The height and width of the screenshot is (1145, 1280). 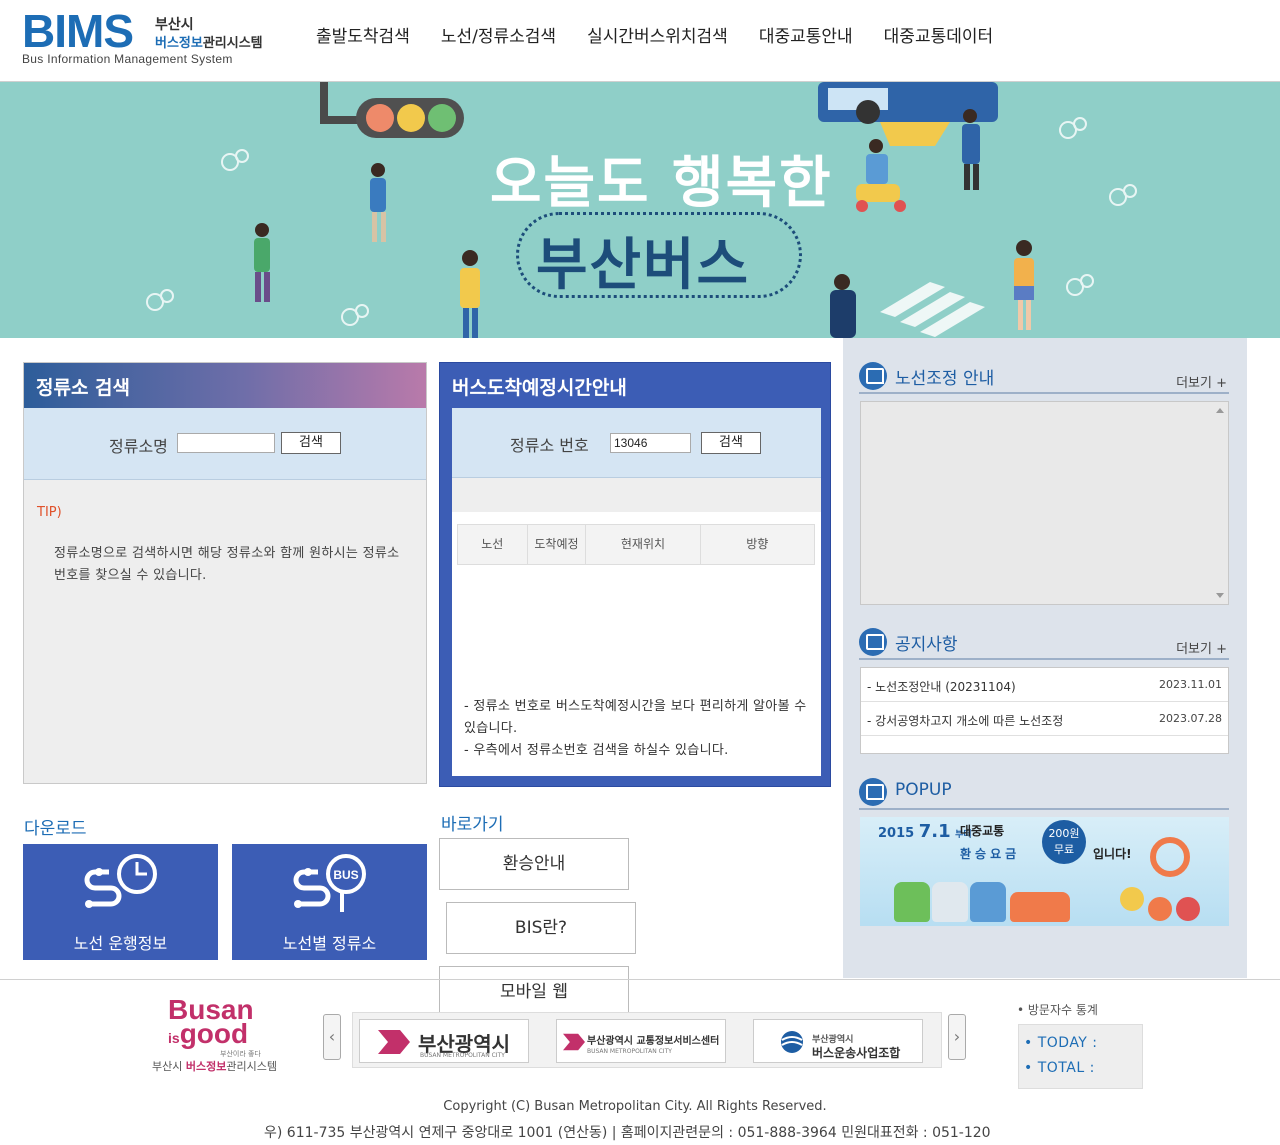 What do you see at coordinates (120, 881) in the screenshot?
I see `route-clock-icon` at bounding box center [120, 881].